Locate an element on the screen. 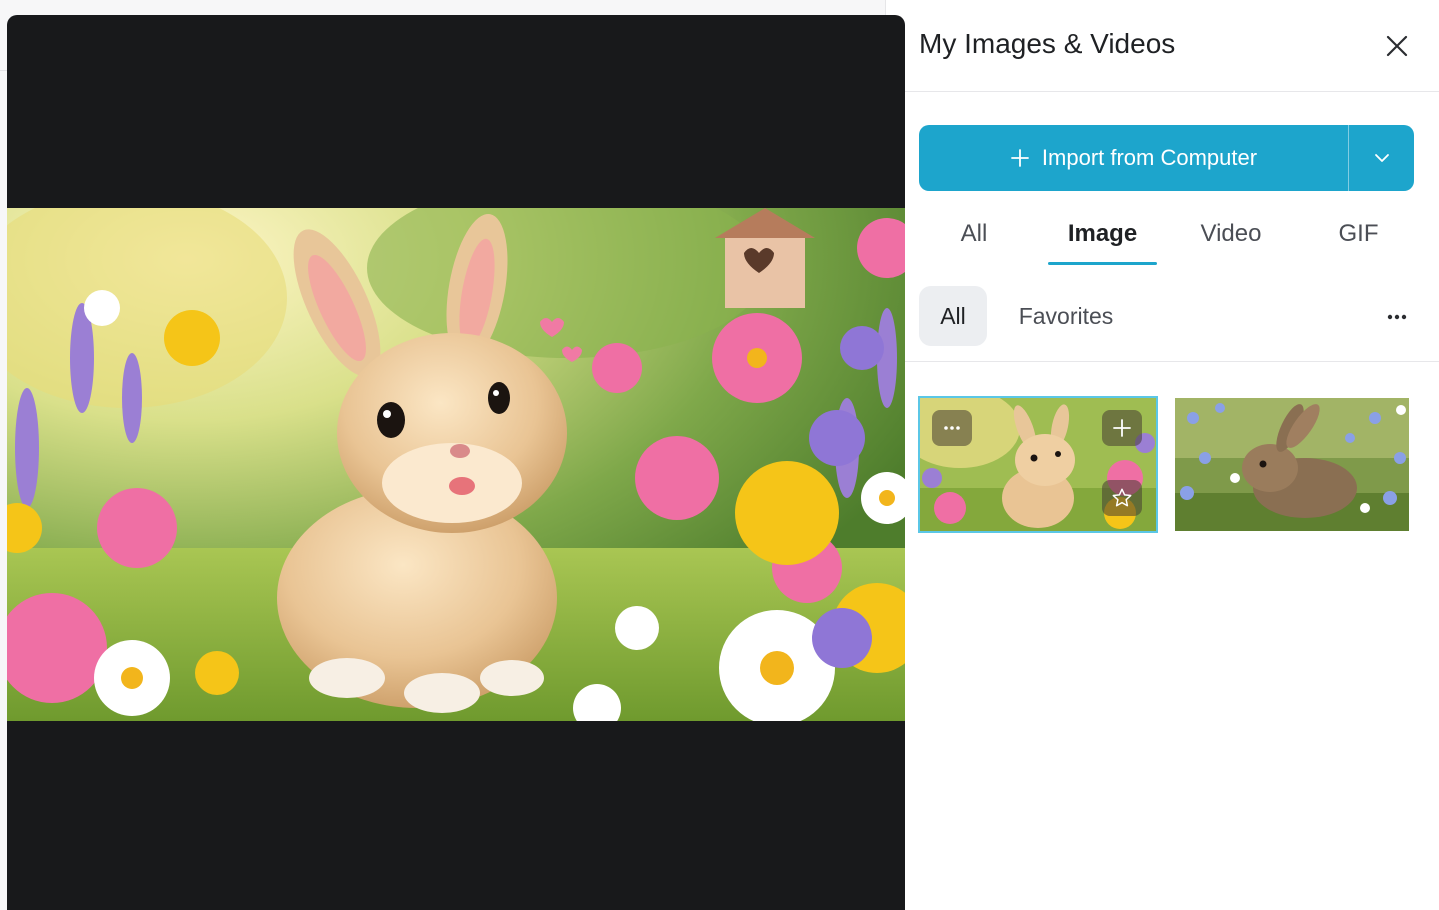 Image resolution: width=1439 pixels, height=910 pixels. thumbnail-more-button is located at coordinates (952, 428).